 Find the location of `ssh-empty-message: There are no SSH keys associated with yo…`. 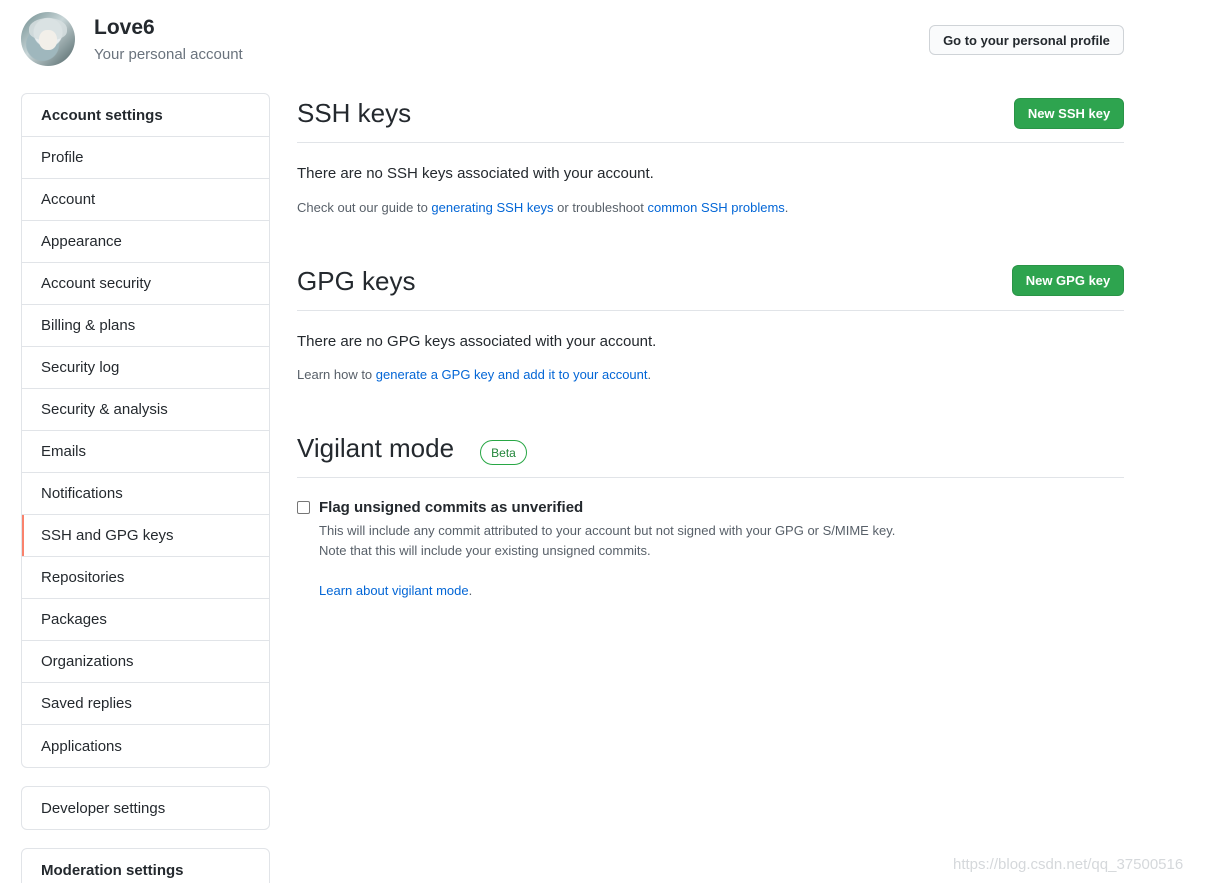

ssh-empty-message: There are no SSH keys associated with yo… is located at coordinates (475, 173).